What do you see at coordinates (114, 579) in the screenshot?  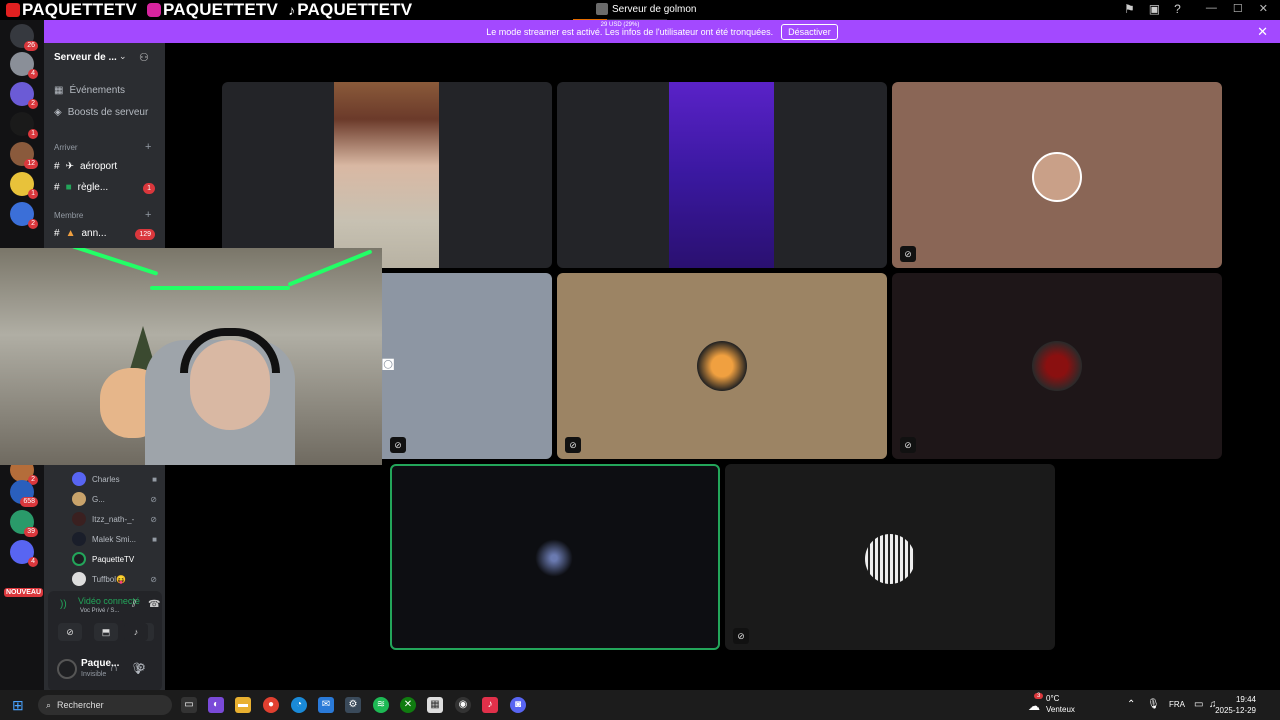 I see `voice-user: Tuffbol😝 ⊘` at bounding box center [114, 579].